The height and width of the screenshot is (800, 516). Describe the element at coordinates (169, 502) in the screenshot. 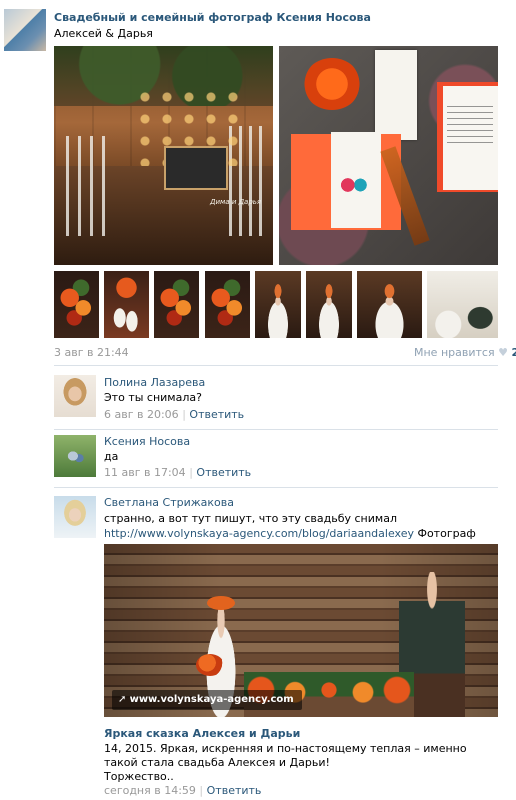

I see `comment-author-3: Светлана Стрижакова` at that location.